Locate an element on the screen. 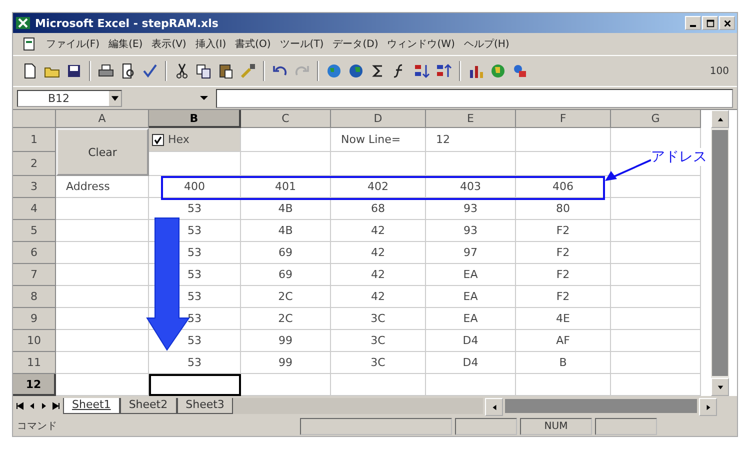 Image resolution: width=748 pixels, height=468 pixels. table-cell: 97 is located at coordinates (471, 253).